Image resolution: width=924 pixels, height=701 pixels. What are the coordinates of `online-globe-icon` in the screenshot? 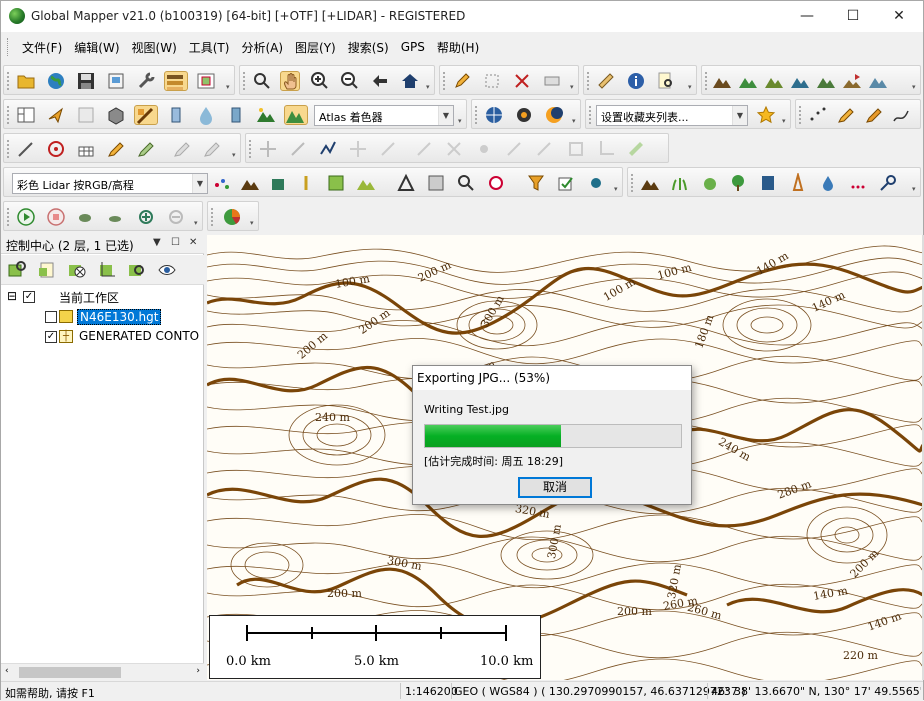 It's located at (494, 115).